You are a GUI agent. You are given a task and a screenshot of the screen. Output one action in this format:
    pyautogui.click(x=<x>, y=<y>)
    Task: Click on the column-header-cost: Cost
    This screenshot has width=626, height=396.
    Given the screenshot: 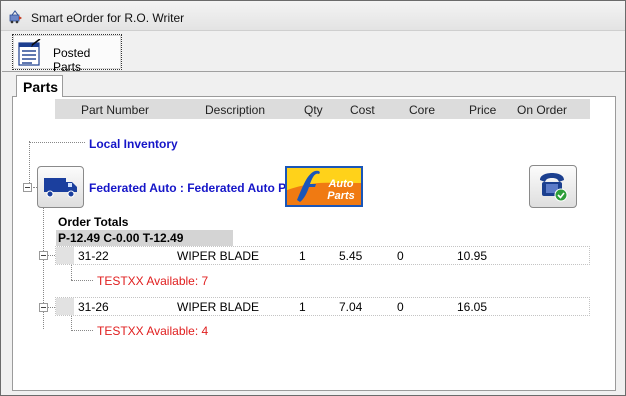 What is the action you would take?
    pyautogui.click(x=362, y=110)
    